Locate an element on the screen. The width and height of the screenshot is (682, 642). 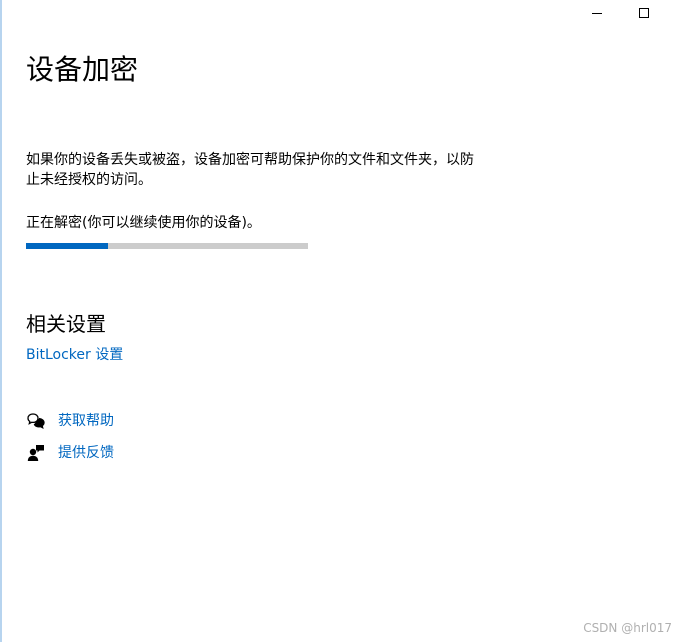
related-settings-heading: 相关设置 is located at coordinates (66, 324).